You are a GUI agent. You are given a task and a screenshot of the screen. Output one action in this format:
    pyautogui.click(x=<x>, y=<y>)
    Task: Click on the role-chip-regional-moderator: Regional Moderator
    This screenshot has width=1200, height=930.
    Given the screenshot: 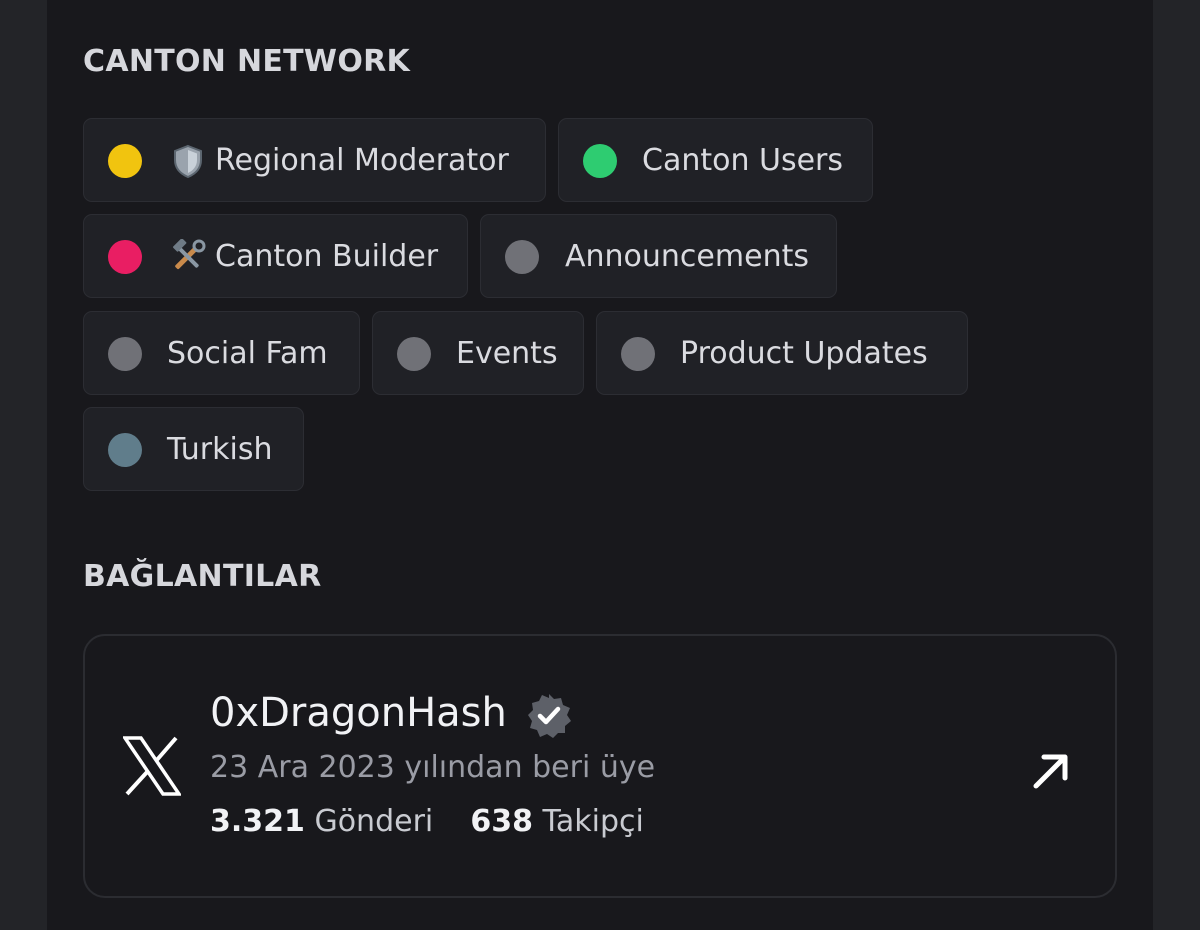 What is the action you would take?
    pyautogui.click(x=314, y=160)
    